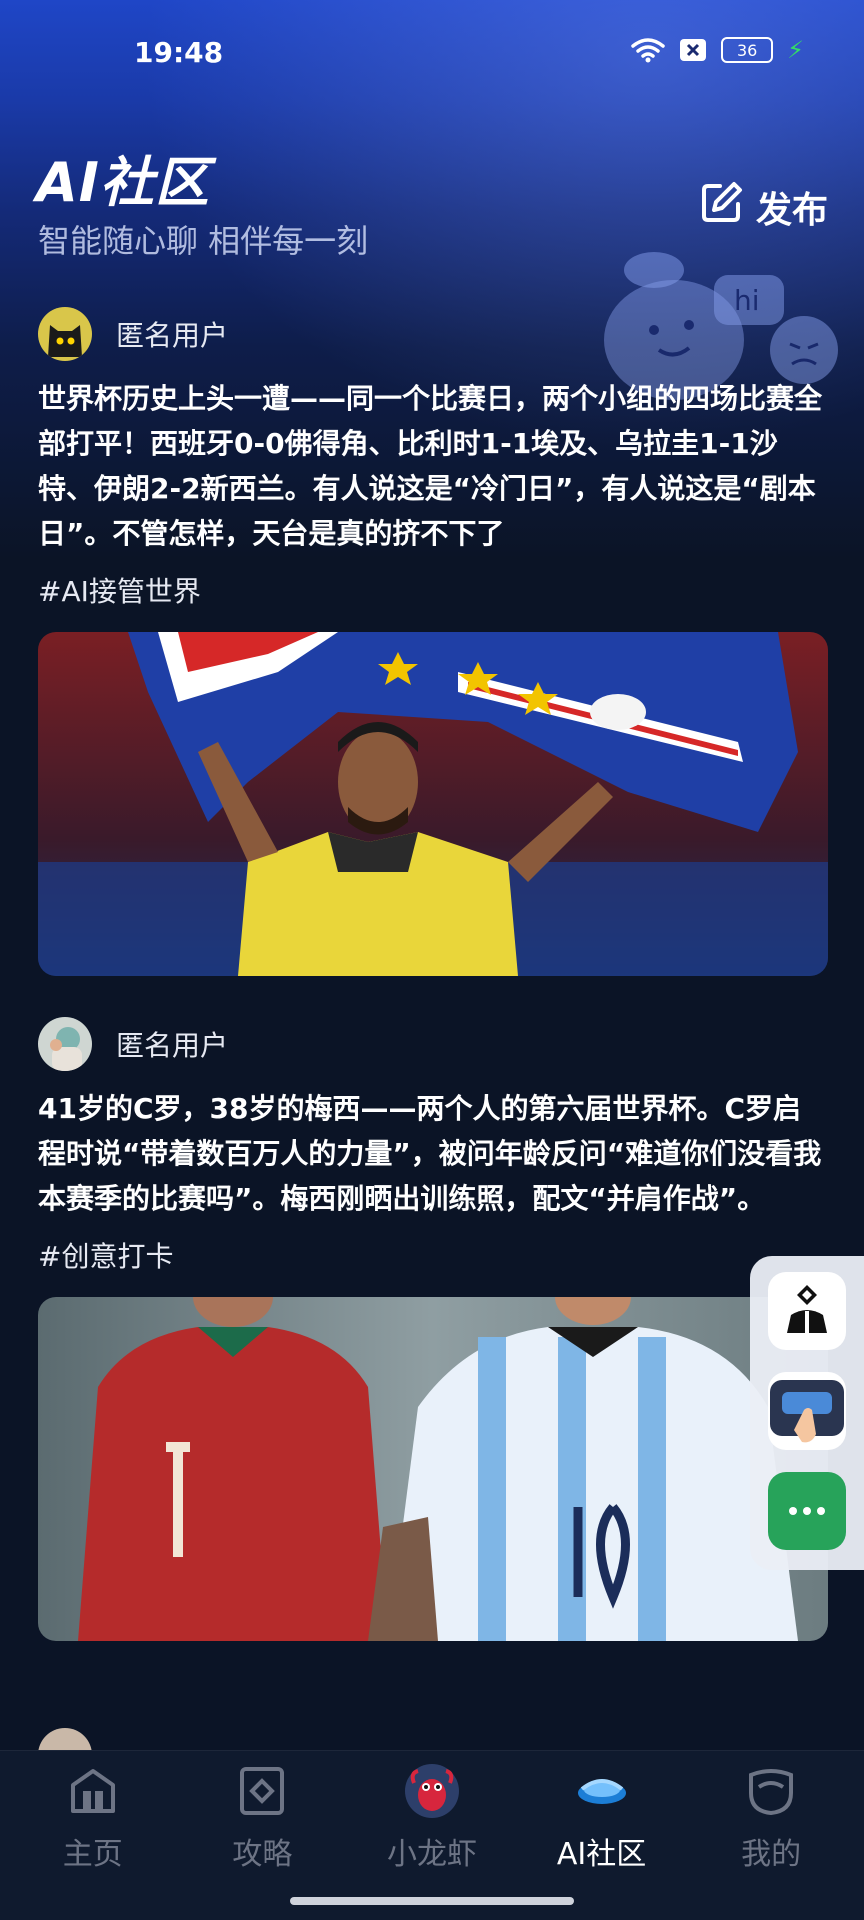  I want to click on floating-toolbar, so click(807, 1413).